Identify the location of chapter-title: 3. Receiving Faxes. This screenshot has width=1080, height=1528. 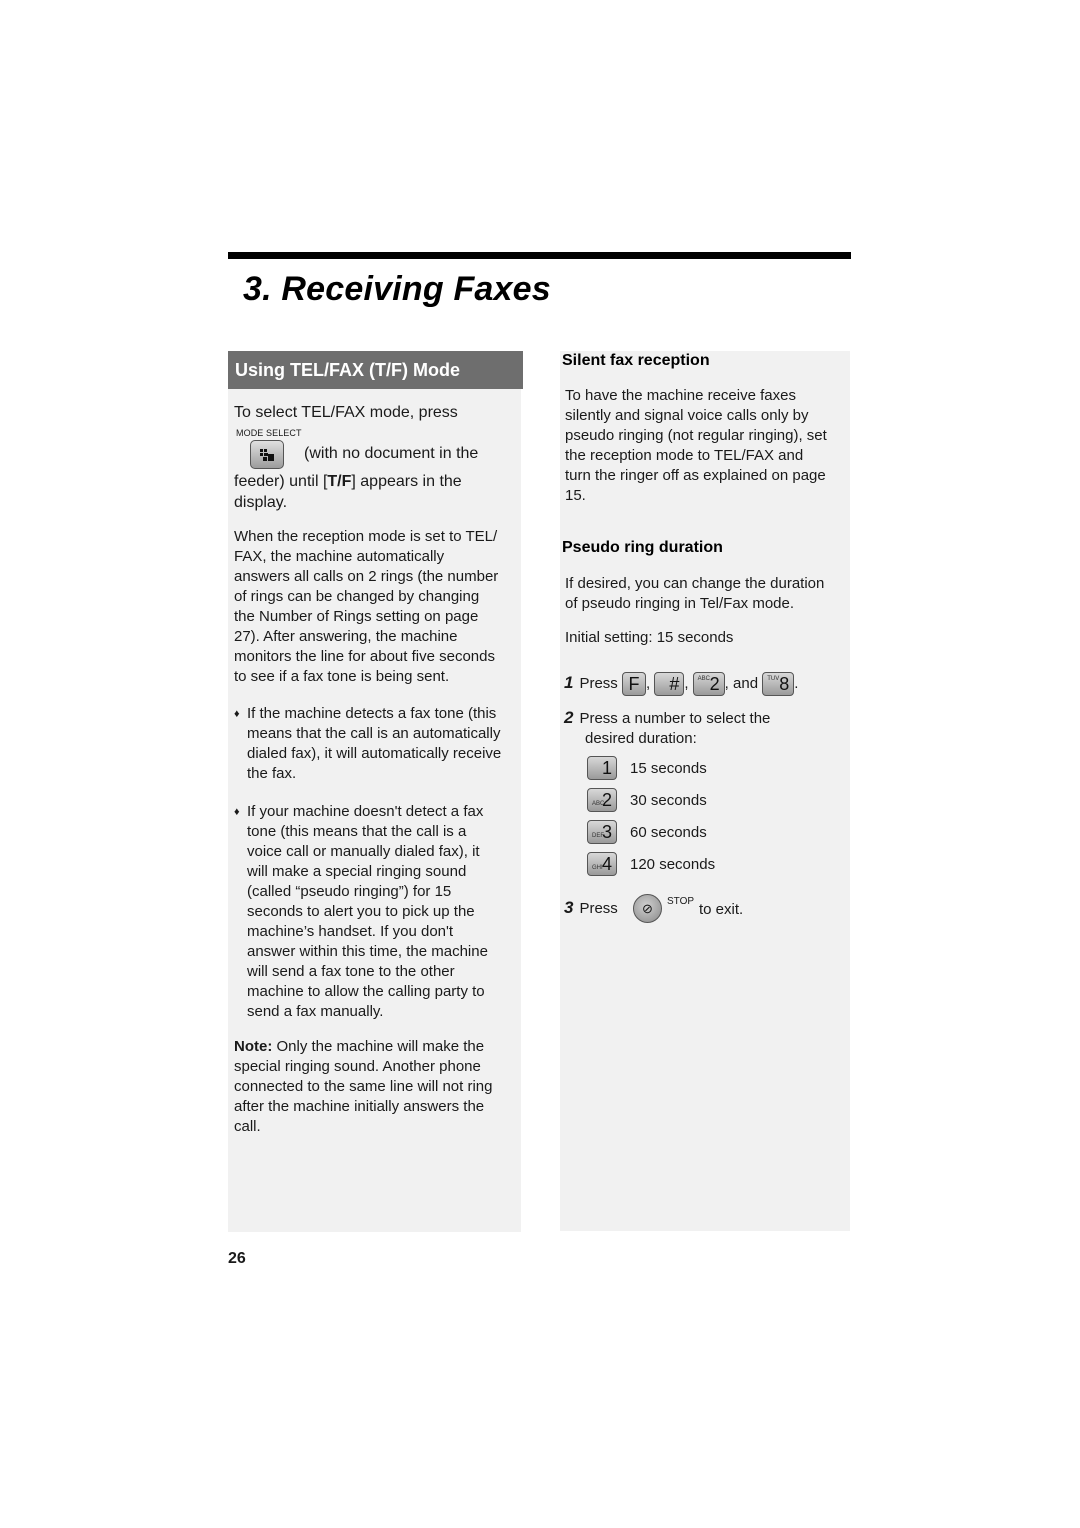
(397, 289).